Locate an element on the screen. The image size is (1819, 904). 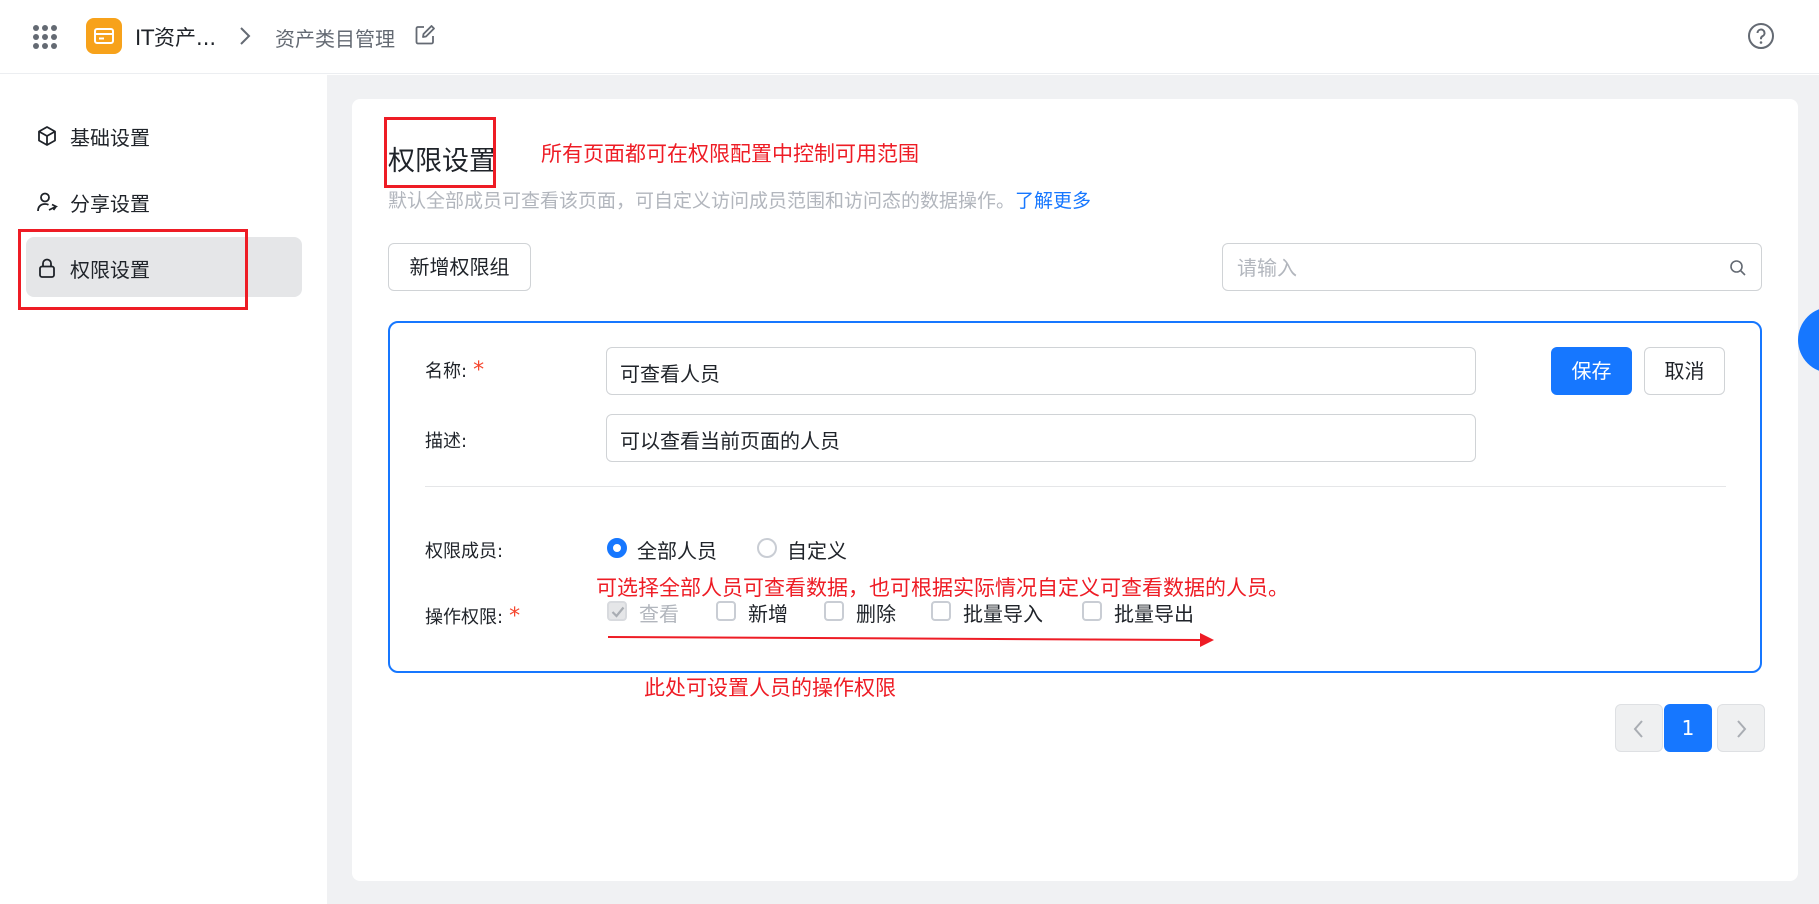
search-box is located at coordinates (1492, 267).